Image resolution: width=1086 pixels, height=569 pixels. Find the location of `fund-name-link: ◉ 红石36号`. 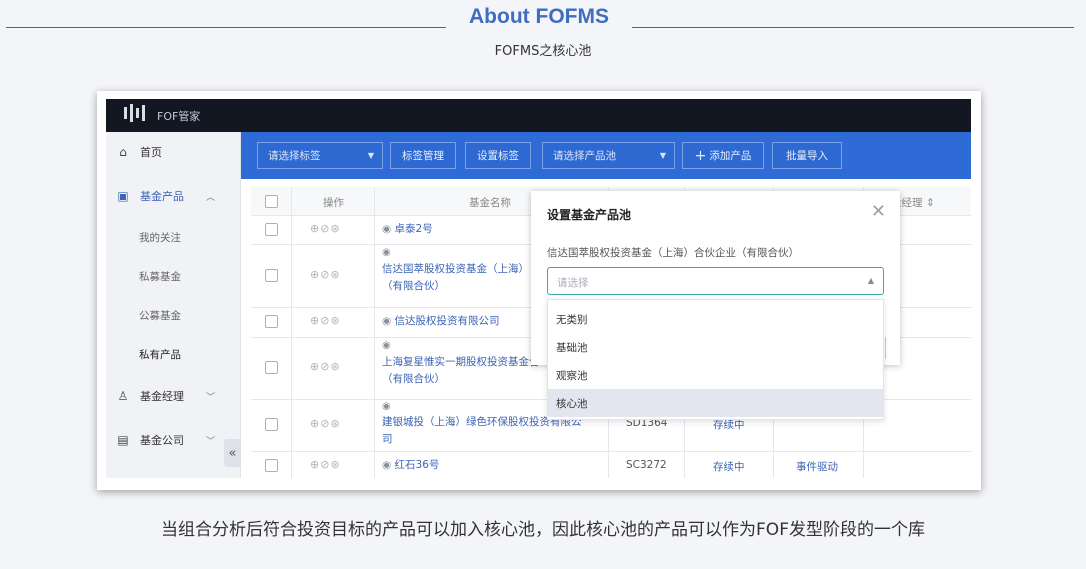

fund-name-link: ◉ 红石36号 is located at coordinates (410, 465).